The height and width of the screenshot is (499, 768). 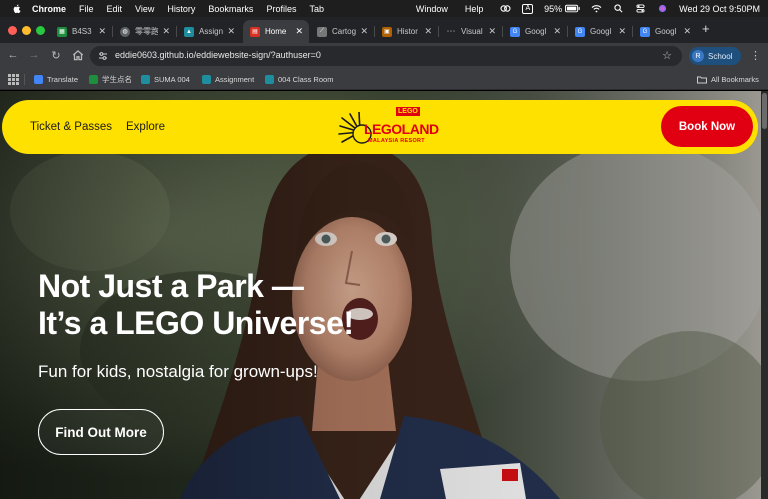 What do you see at coordinates (34, 55) in the screenshot?
I see `forward-arrow-icon: →` at bounding box center [34, 55].